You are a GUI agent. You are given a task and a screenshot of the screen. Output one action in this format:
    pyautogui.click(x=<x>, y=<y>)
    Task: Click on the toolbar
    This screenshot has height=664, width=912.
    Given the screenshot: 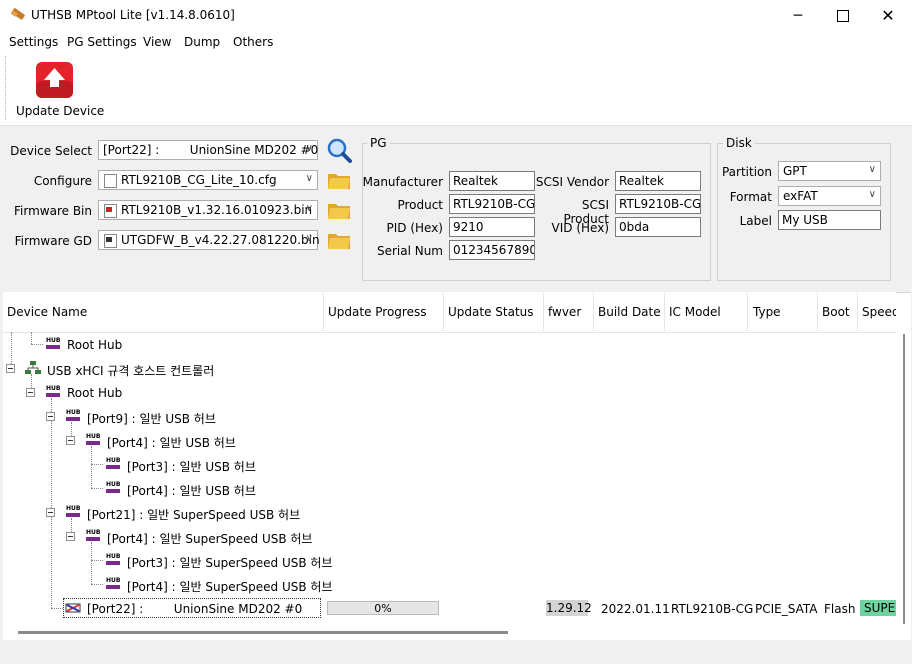 What is the action you would take?
    pyautogui.click(x=456, y=89)
    